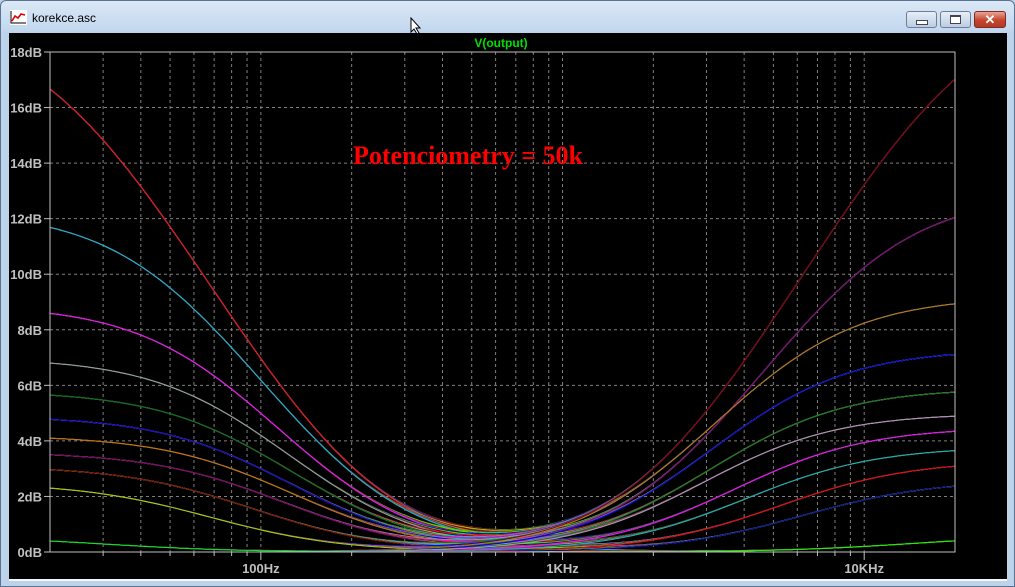 This screenshot has width=1015, height=587. I want to click on y-tick-label: 6dB, so click(29, 385).